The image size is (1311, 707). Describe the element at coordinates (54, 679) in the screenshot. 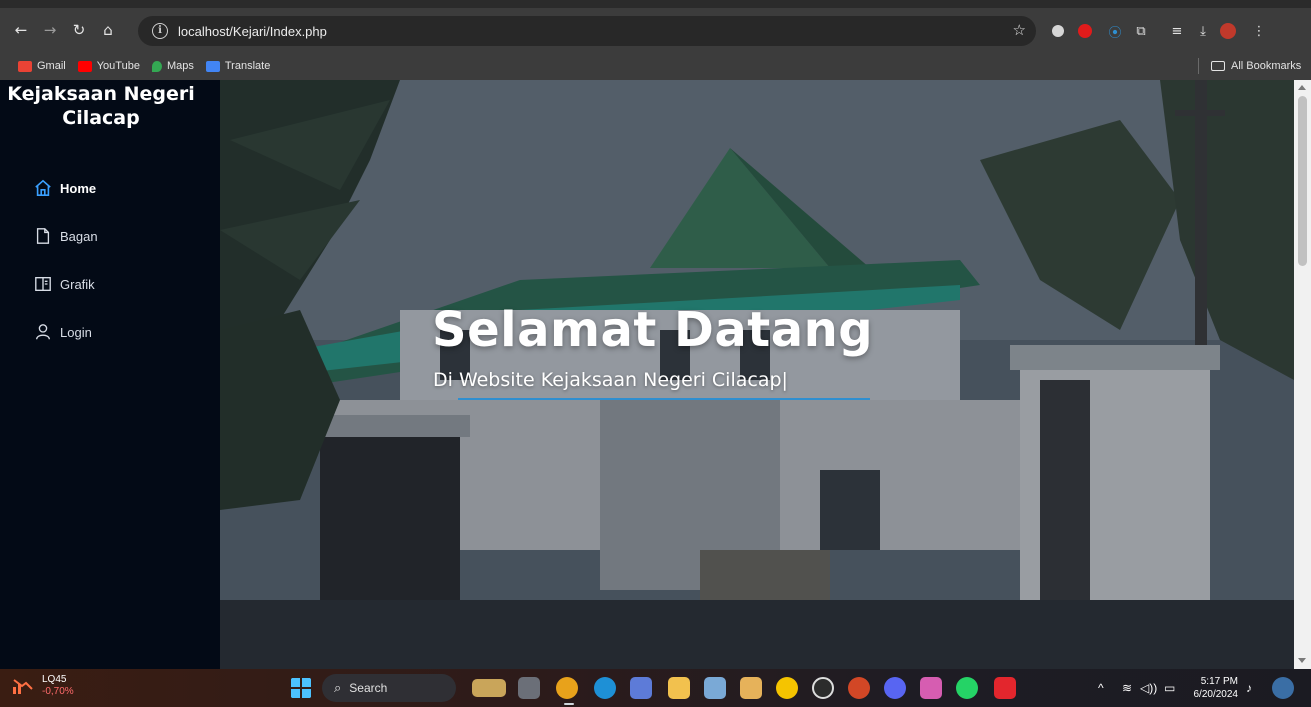

I see `widget-name: LQ45` at that location.